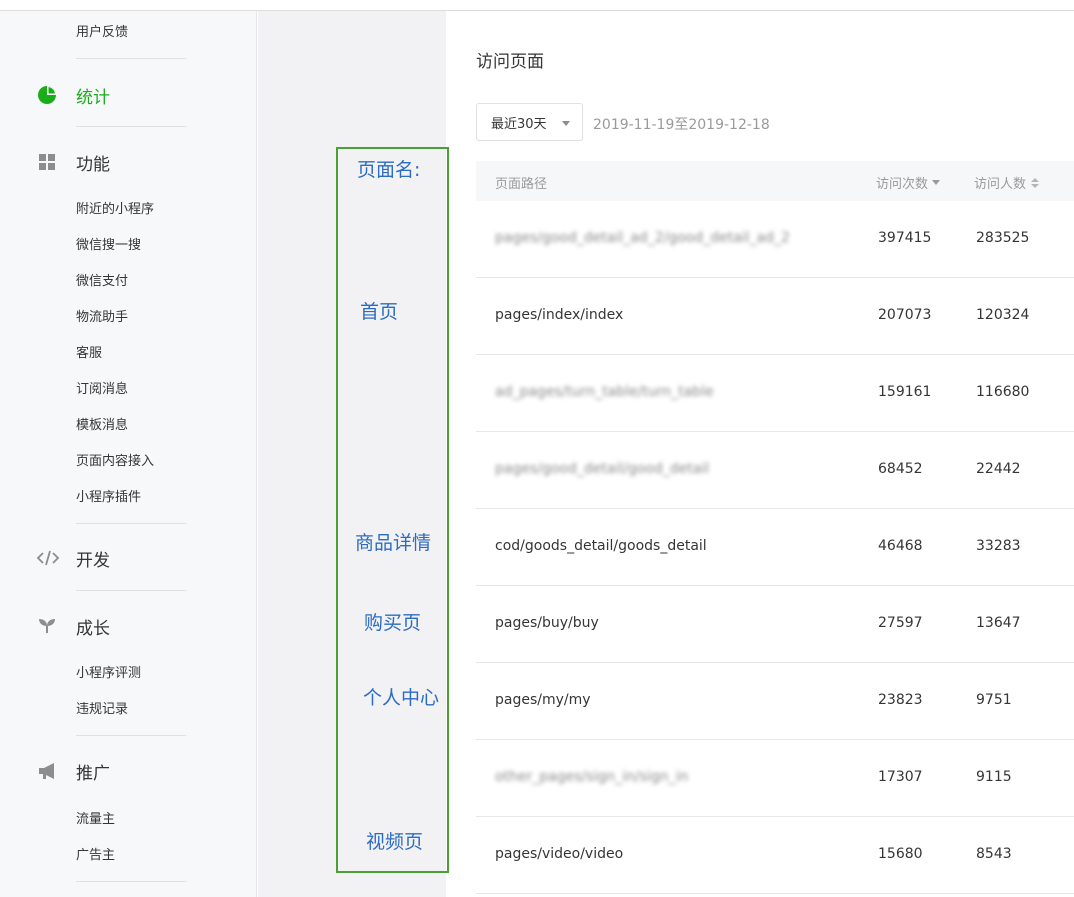  I want to click on sidebar-item-nearby: 附近的小程序, so click(115, 210).